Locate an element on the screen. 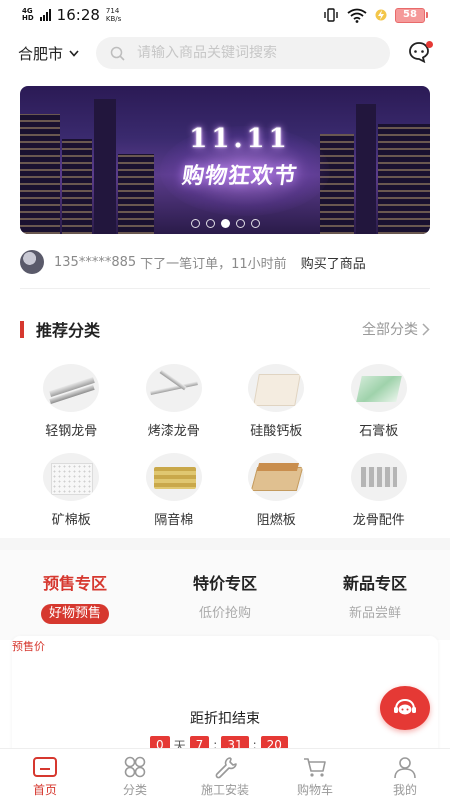 The image size is (450, 800). category-label: 烤漆龙骨 is located at coordinates (173, 431).